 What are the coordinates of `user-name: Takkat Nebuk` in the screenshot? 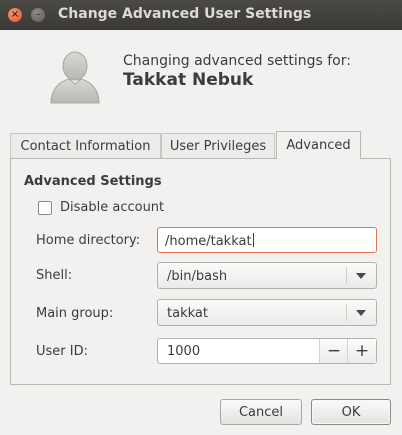 It's located at (188, 80).